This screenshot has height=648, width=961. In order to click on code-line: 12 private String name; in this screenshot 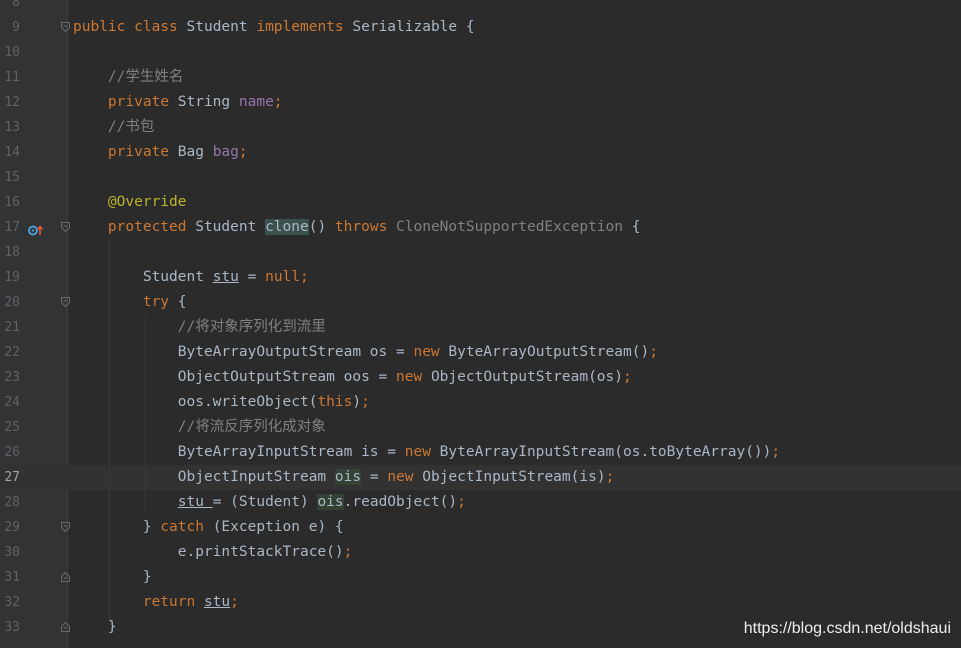, I will do `click(480, 102)`.